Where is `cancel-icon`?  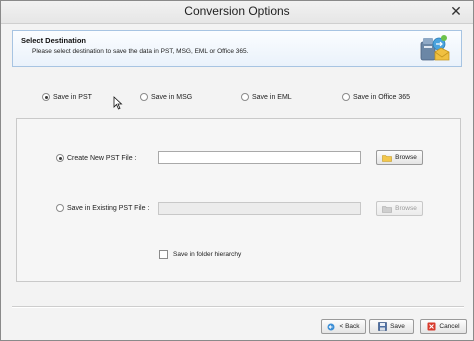
cancel-icon is located at coordinates (431, 326).